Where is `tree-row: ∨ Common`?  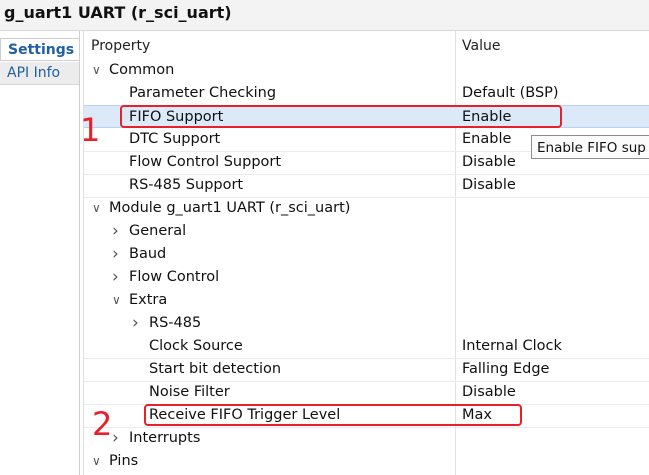 tree-row: ∨ Common is located at coordinates (366, 70).